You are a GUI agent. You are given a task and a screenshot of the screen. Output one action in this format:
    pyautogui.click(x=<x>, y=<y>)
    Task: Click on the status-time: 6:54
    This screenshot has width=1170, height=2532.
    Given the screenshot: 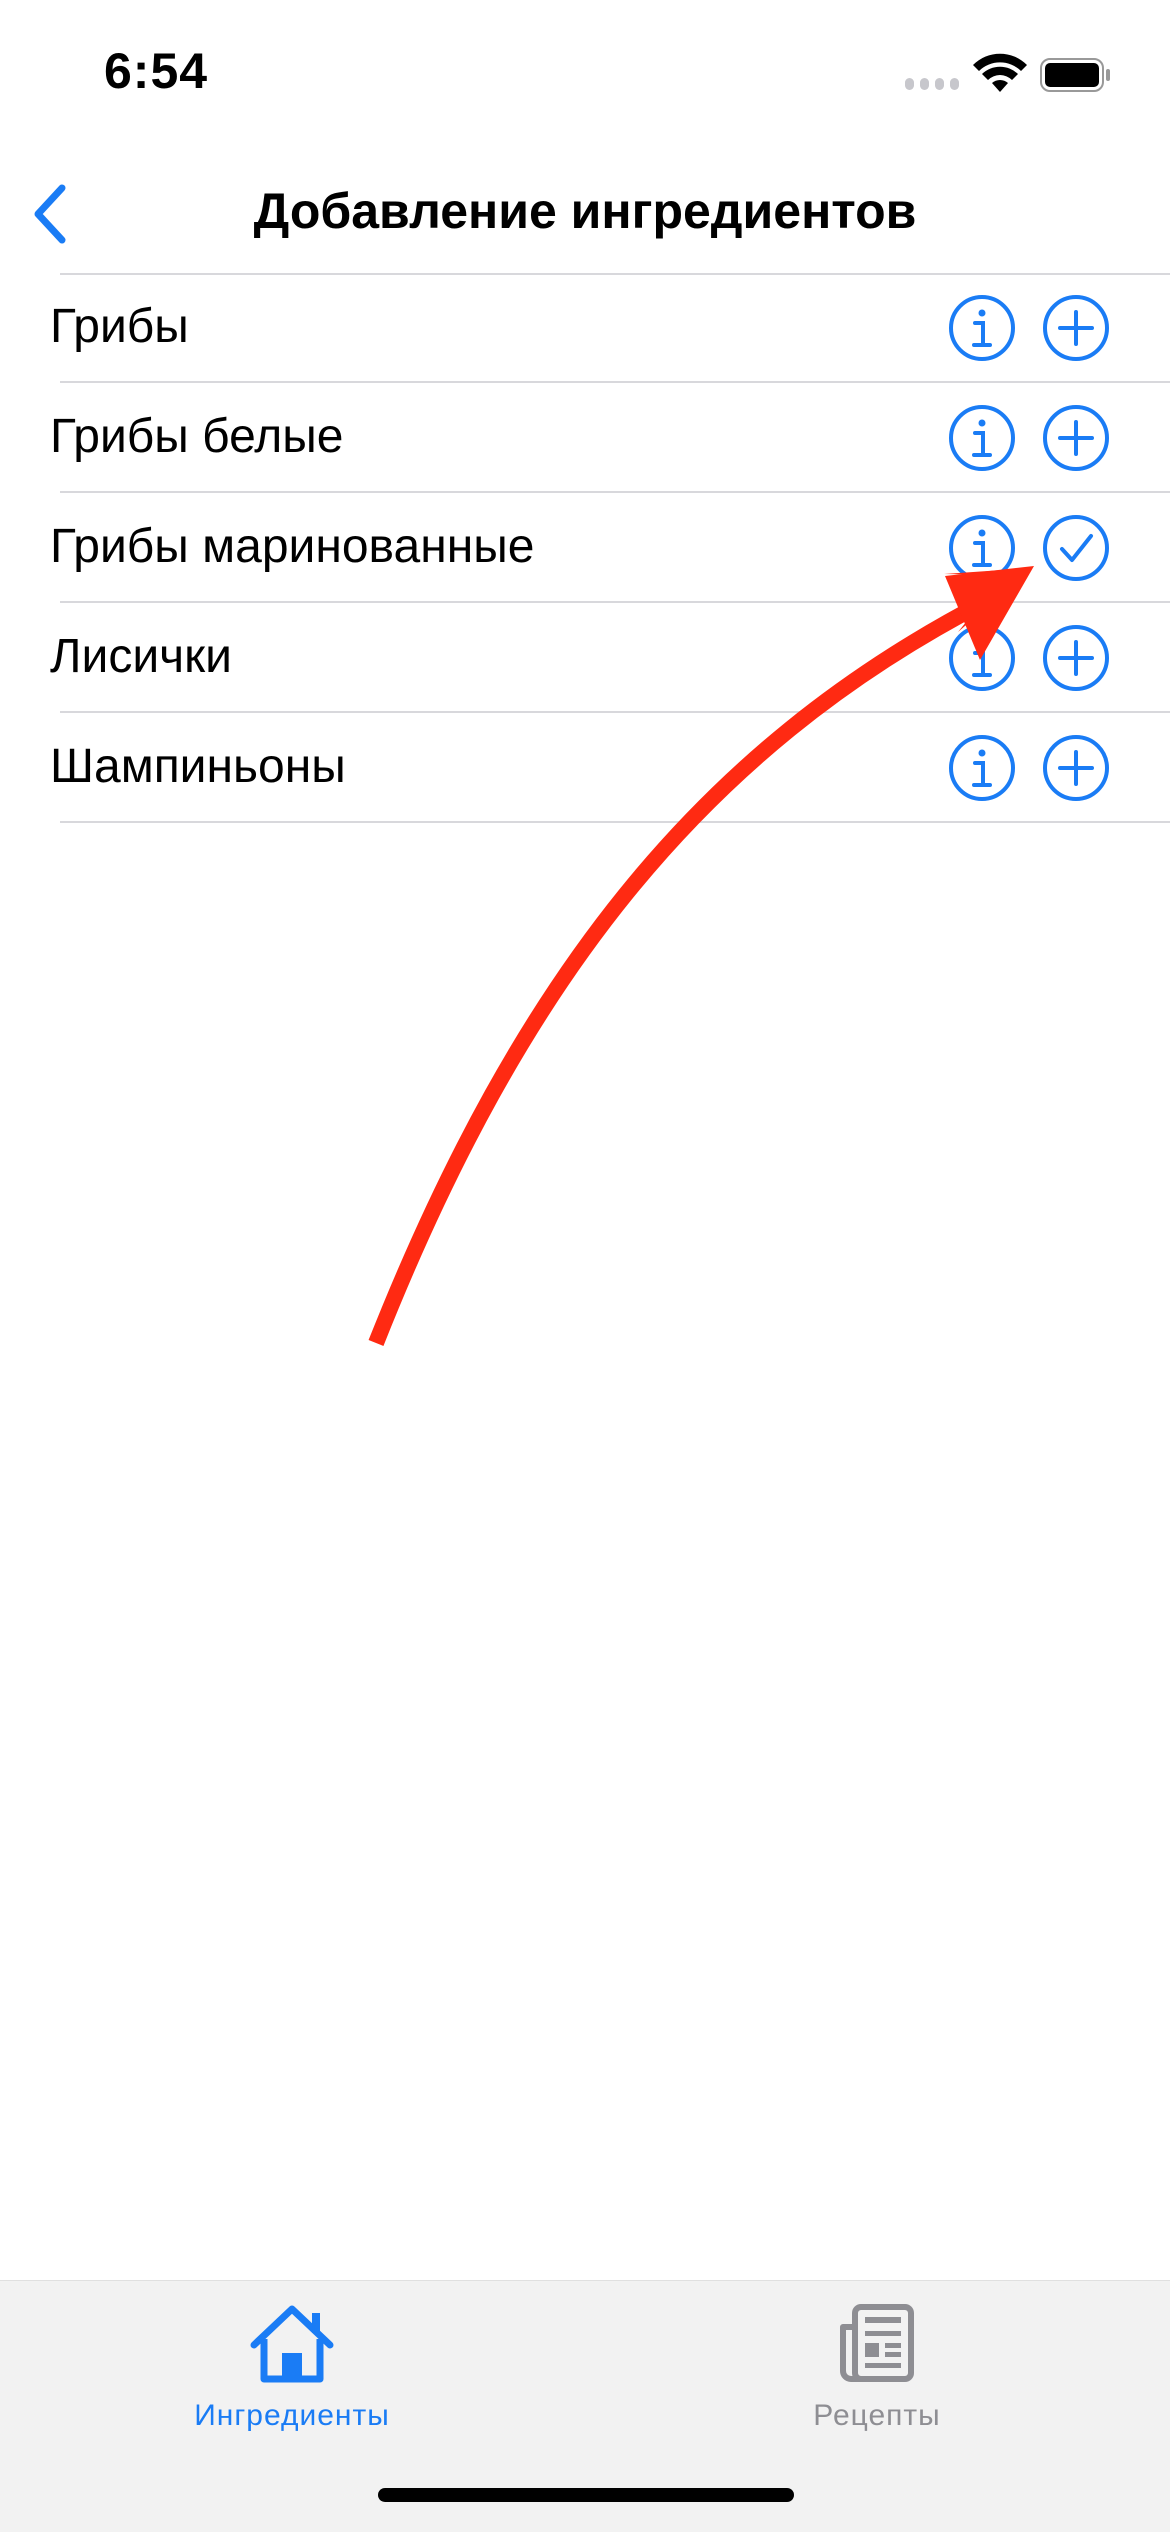 What is the action you would take?
    pyautogui.click(x=156, y=71)
    